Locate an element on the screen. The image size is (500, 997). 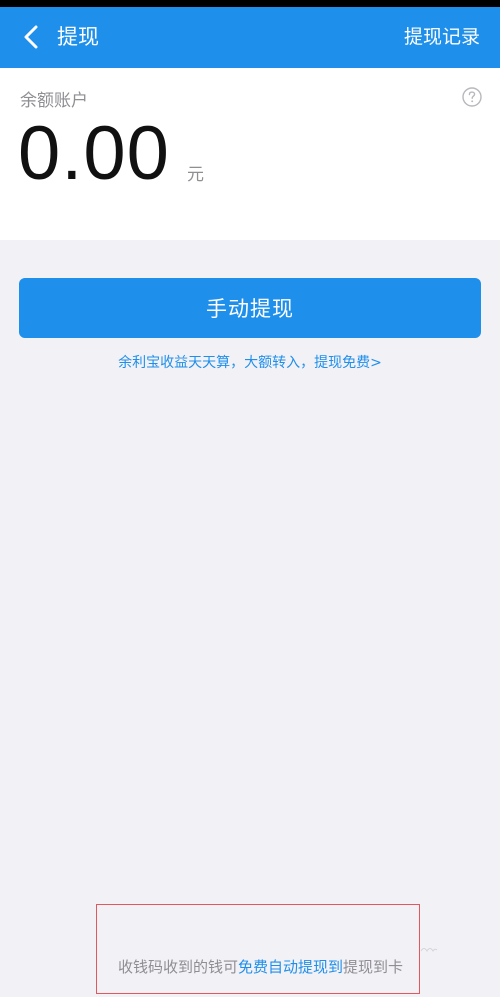
auto-withdraw-tip: 收钱码收到的钱可免费自动提现到提现到卡 is located at coordinates (268, 966).